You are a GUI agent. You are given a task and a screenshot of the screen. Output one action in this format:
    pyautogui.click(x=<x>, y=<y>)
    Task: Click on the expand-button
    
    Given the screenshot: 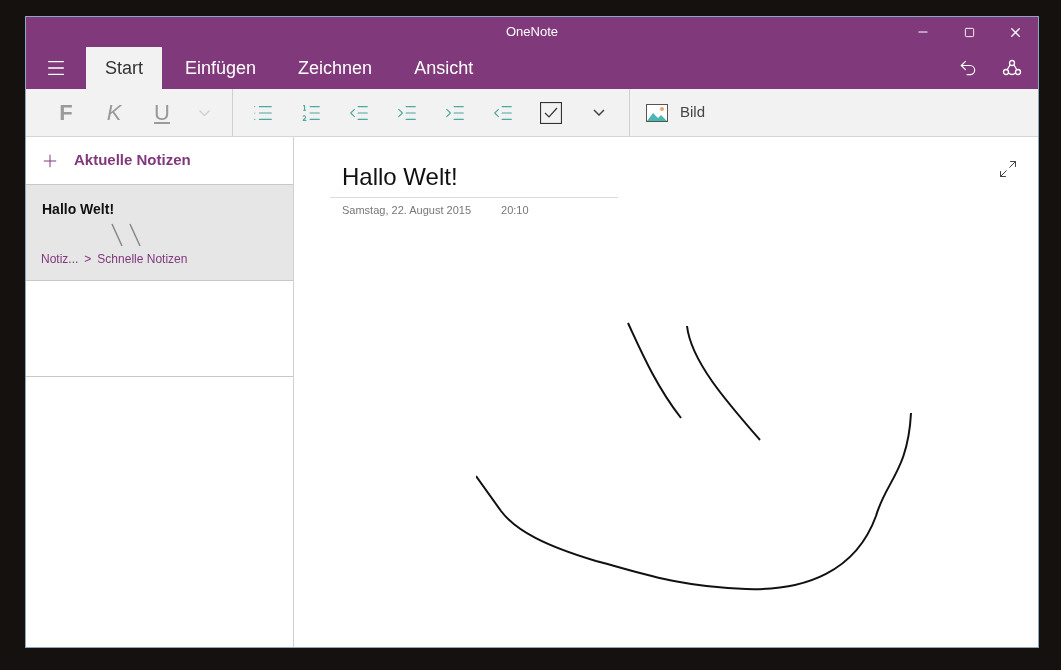 What is the action you would take?
    pyautogui.click(x=1008, y=169)
    